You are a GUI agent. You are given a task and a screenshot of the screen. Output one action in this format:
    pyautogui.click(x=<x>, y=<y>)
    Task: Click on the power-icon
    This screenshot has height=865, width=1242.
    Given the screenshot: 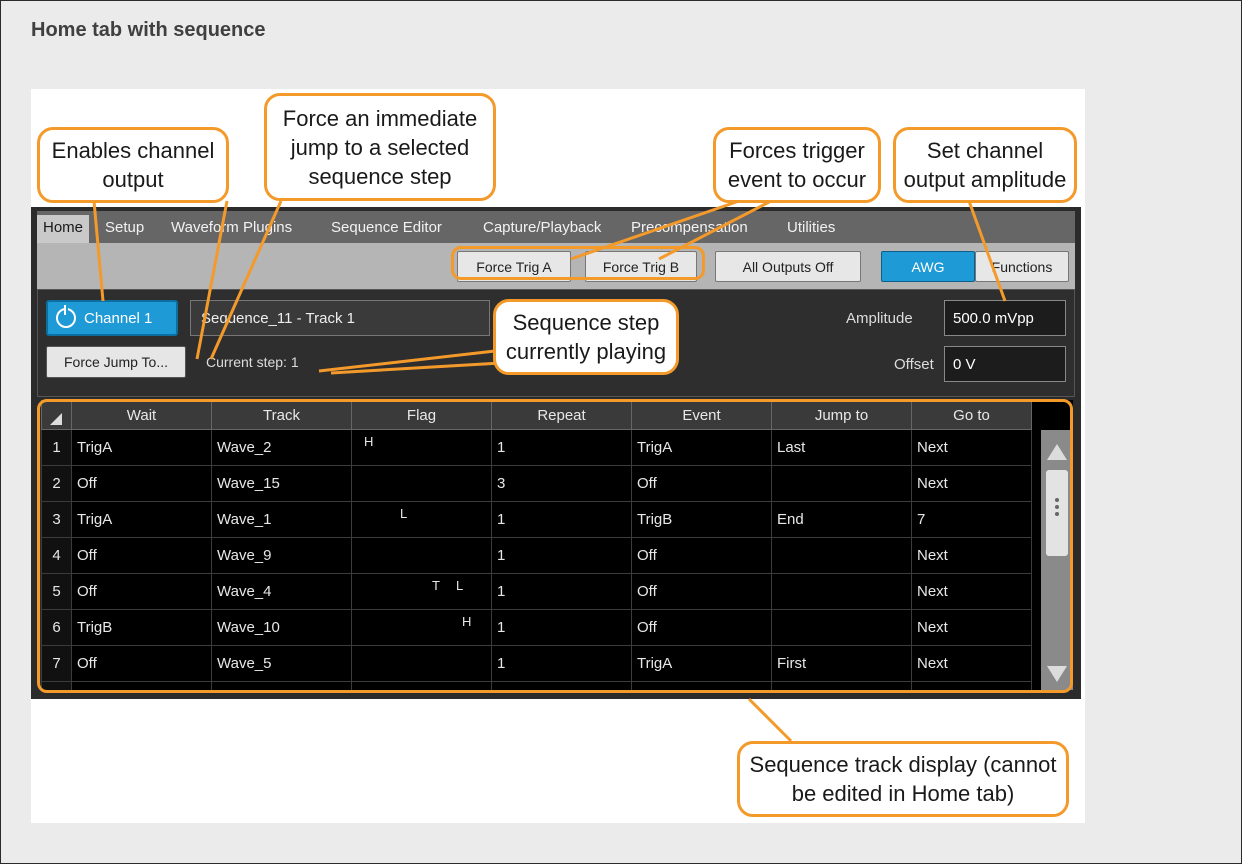 What is the action you would take?
    pyautogui.click(x=66, y=316)
    